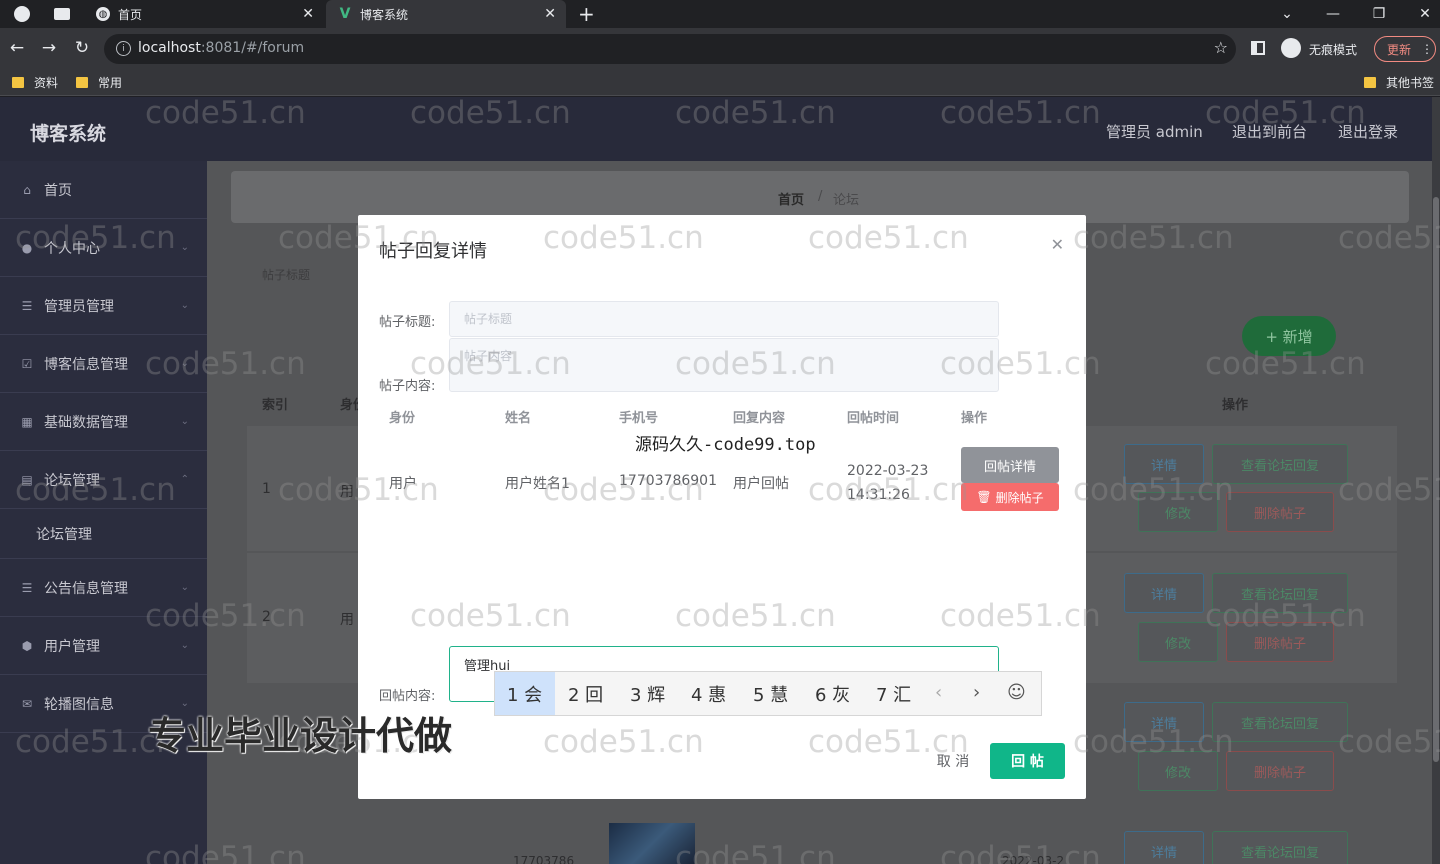 The height and width of the screenshot is (864, 1440). I want to click on emoji-icon: ☺, so click(1016, 692).